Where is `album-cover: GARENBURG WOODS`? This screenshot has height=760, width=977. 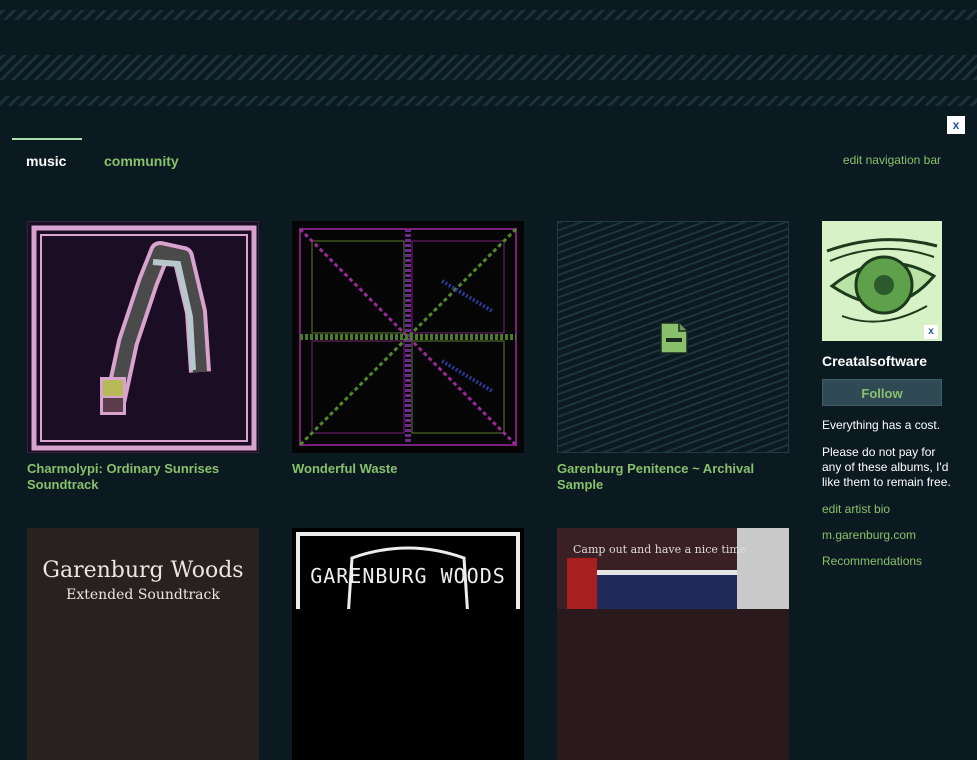
album-cover: GARENBURG WOODS is located at coordinates (408, 644).